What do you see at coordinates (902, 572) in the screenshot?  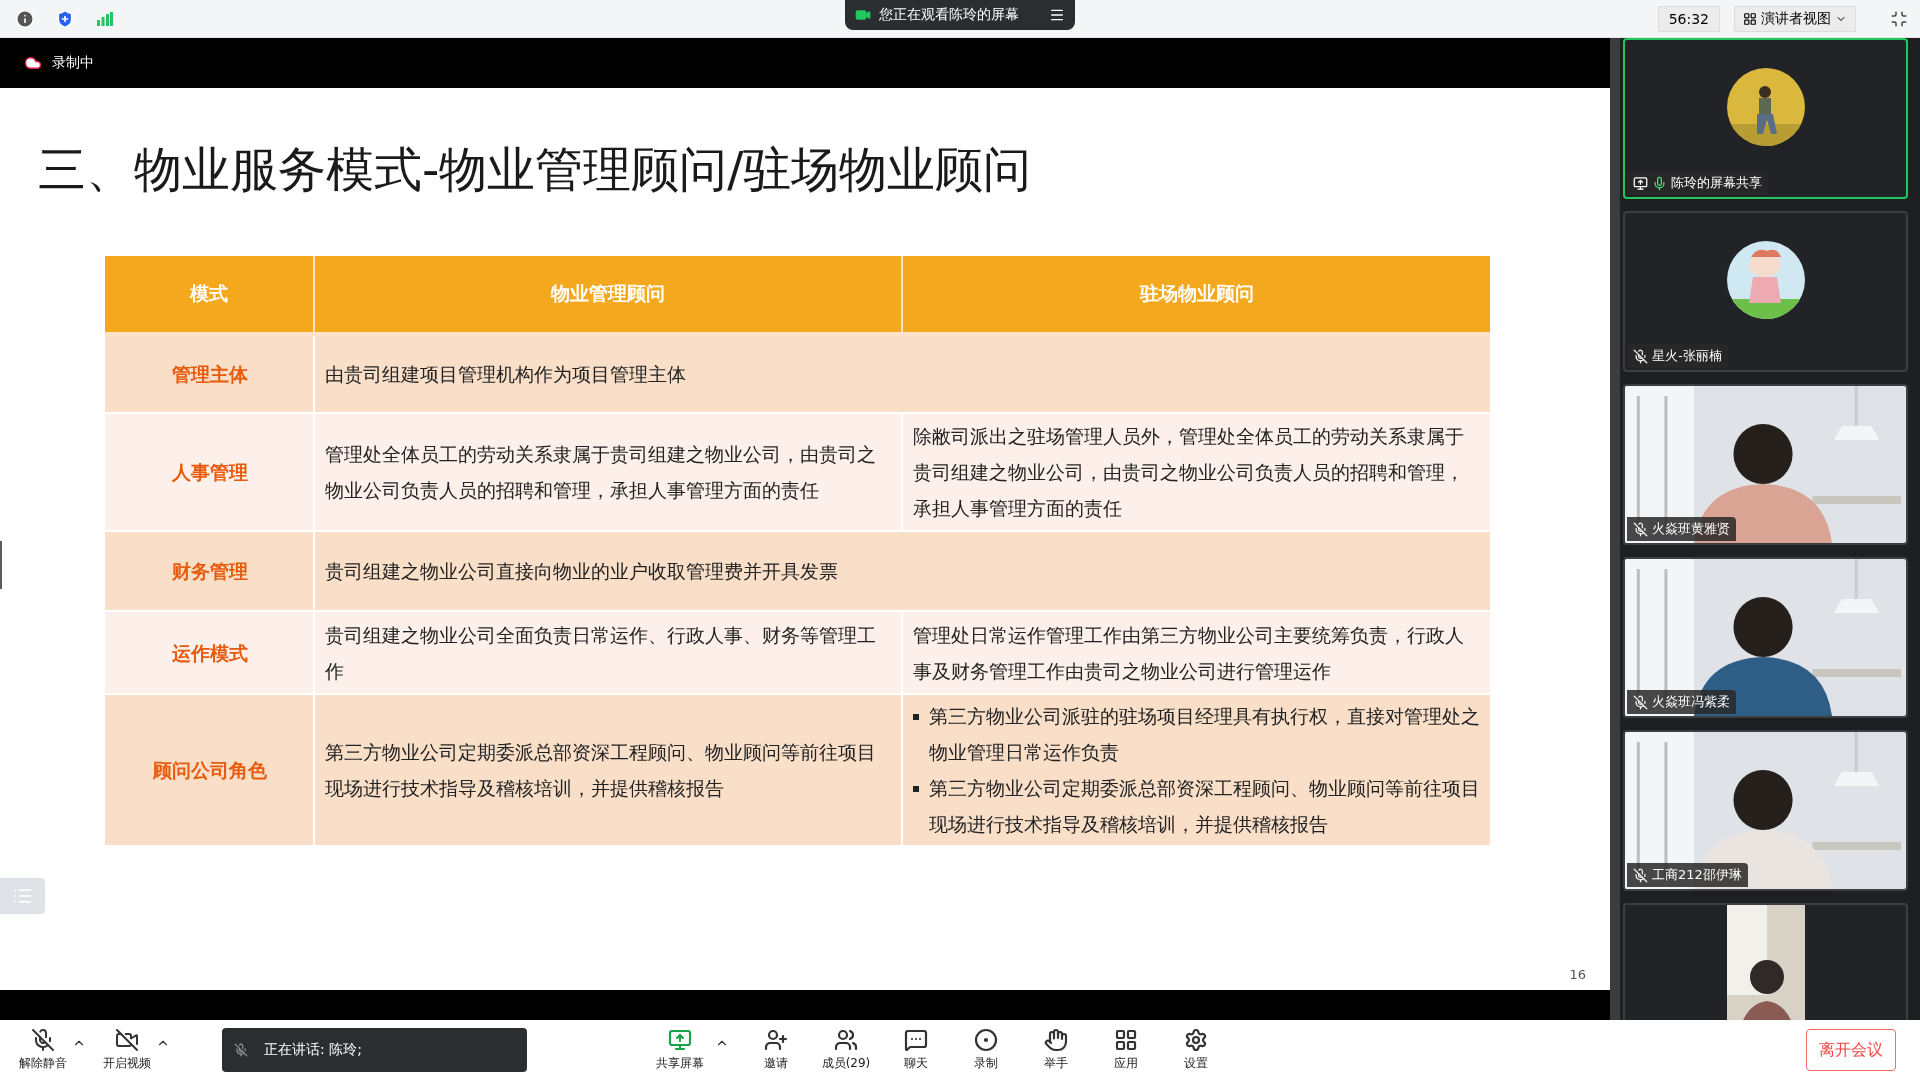 I see `table-cell: 贵司组建之物业公司直接向物业的业户收取管理费并开具发票` at bounding box center [902, 572].